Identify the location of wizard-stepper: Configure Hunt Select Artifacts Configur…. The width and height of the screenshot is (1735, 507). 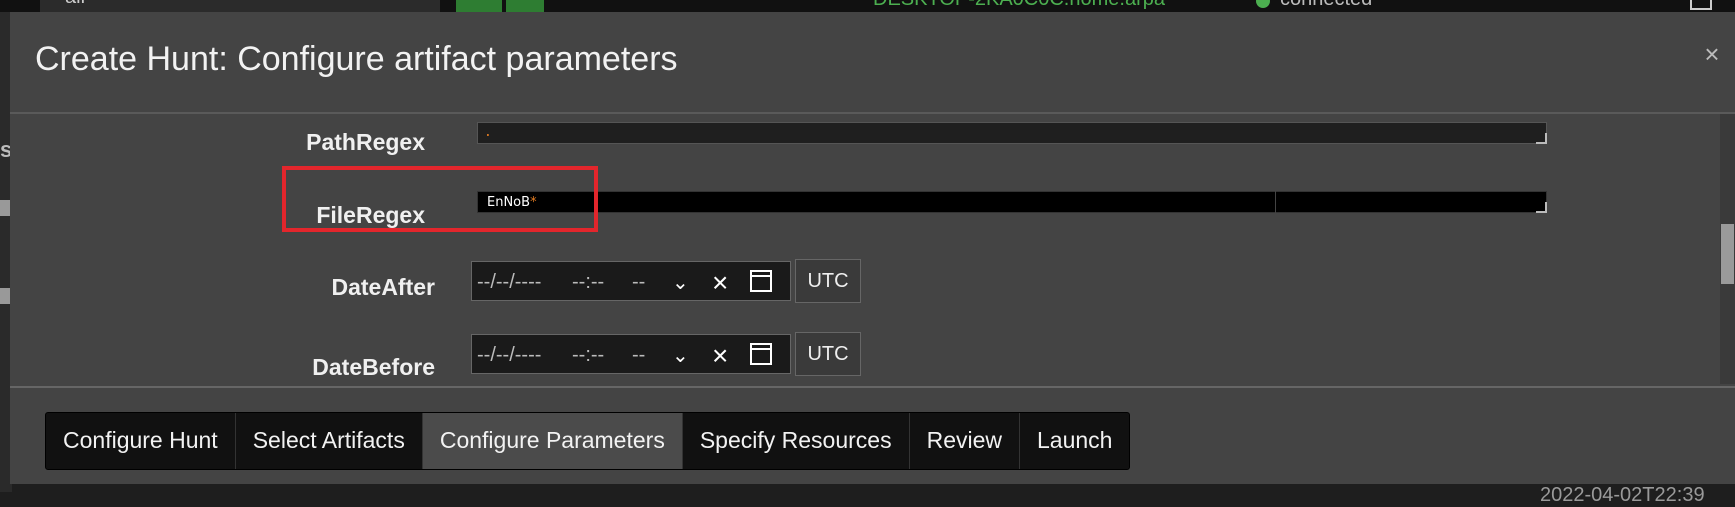
(588, 441).